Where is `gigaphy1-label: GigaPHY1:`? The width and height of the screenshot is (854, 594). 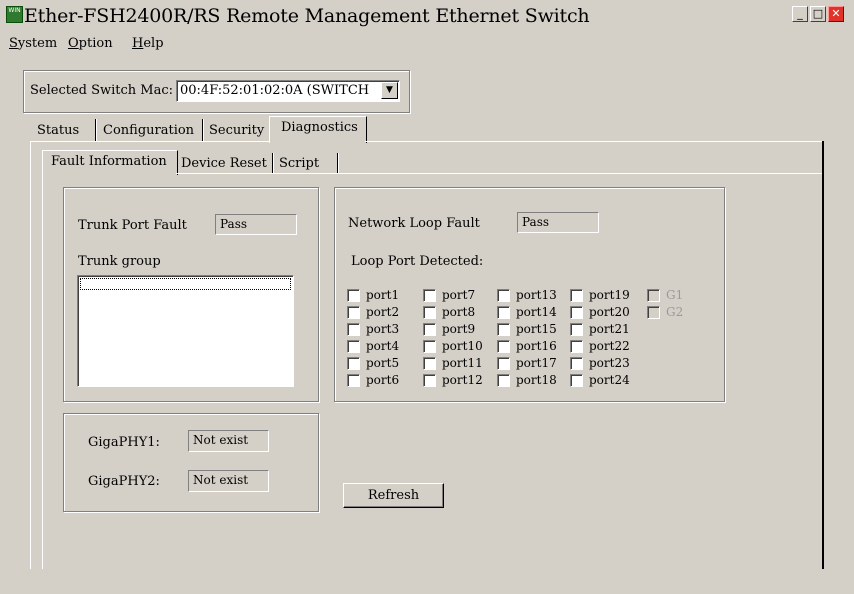 gigaphy1-label: GigaPHY1: is located at coordinates (124, 442).